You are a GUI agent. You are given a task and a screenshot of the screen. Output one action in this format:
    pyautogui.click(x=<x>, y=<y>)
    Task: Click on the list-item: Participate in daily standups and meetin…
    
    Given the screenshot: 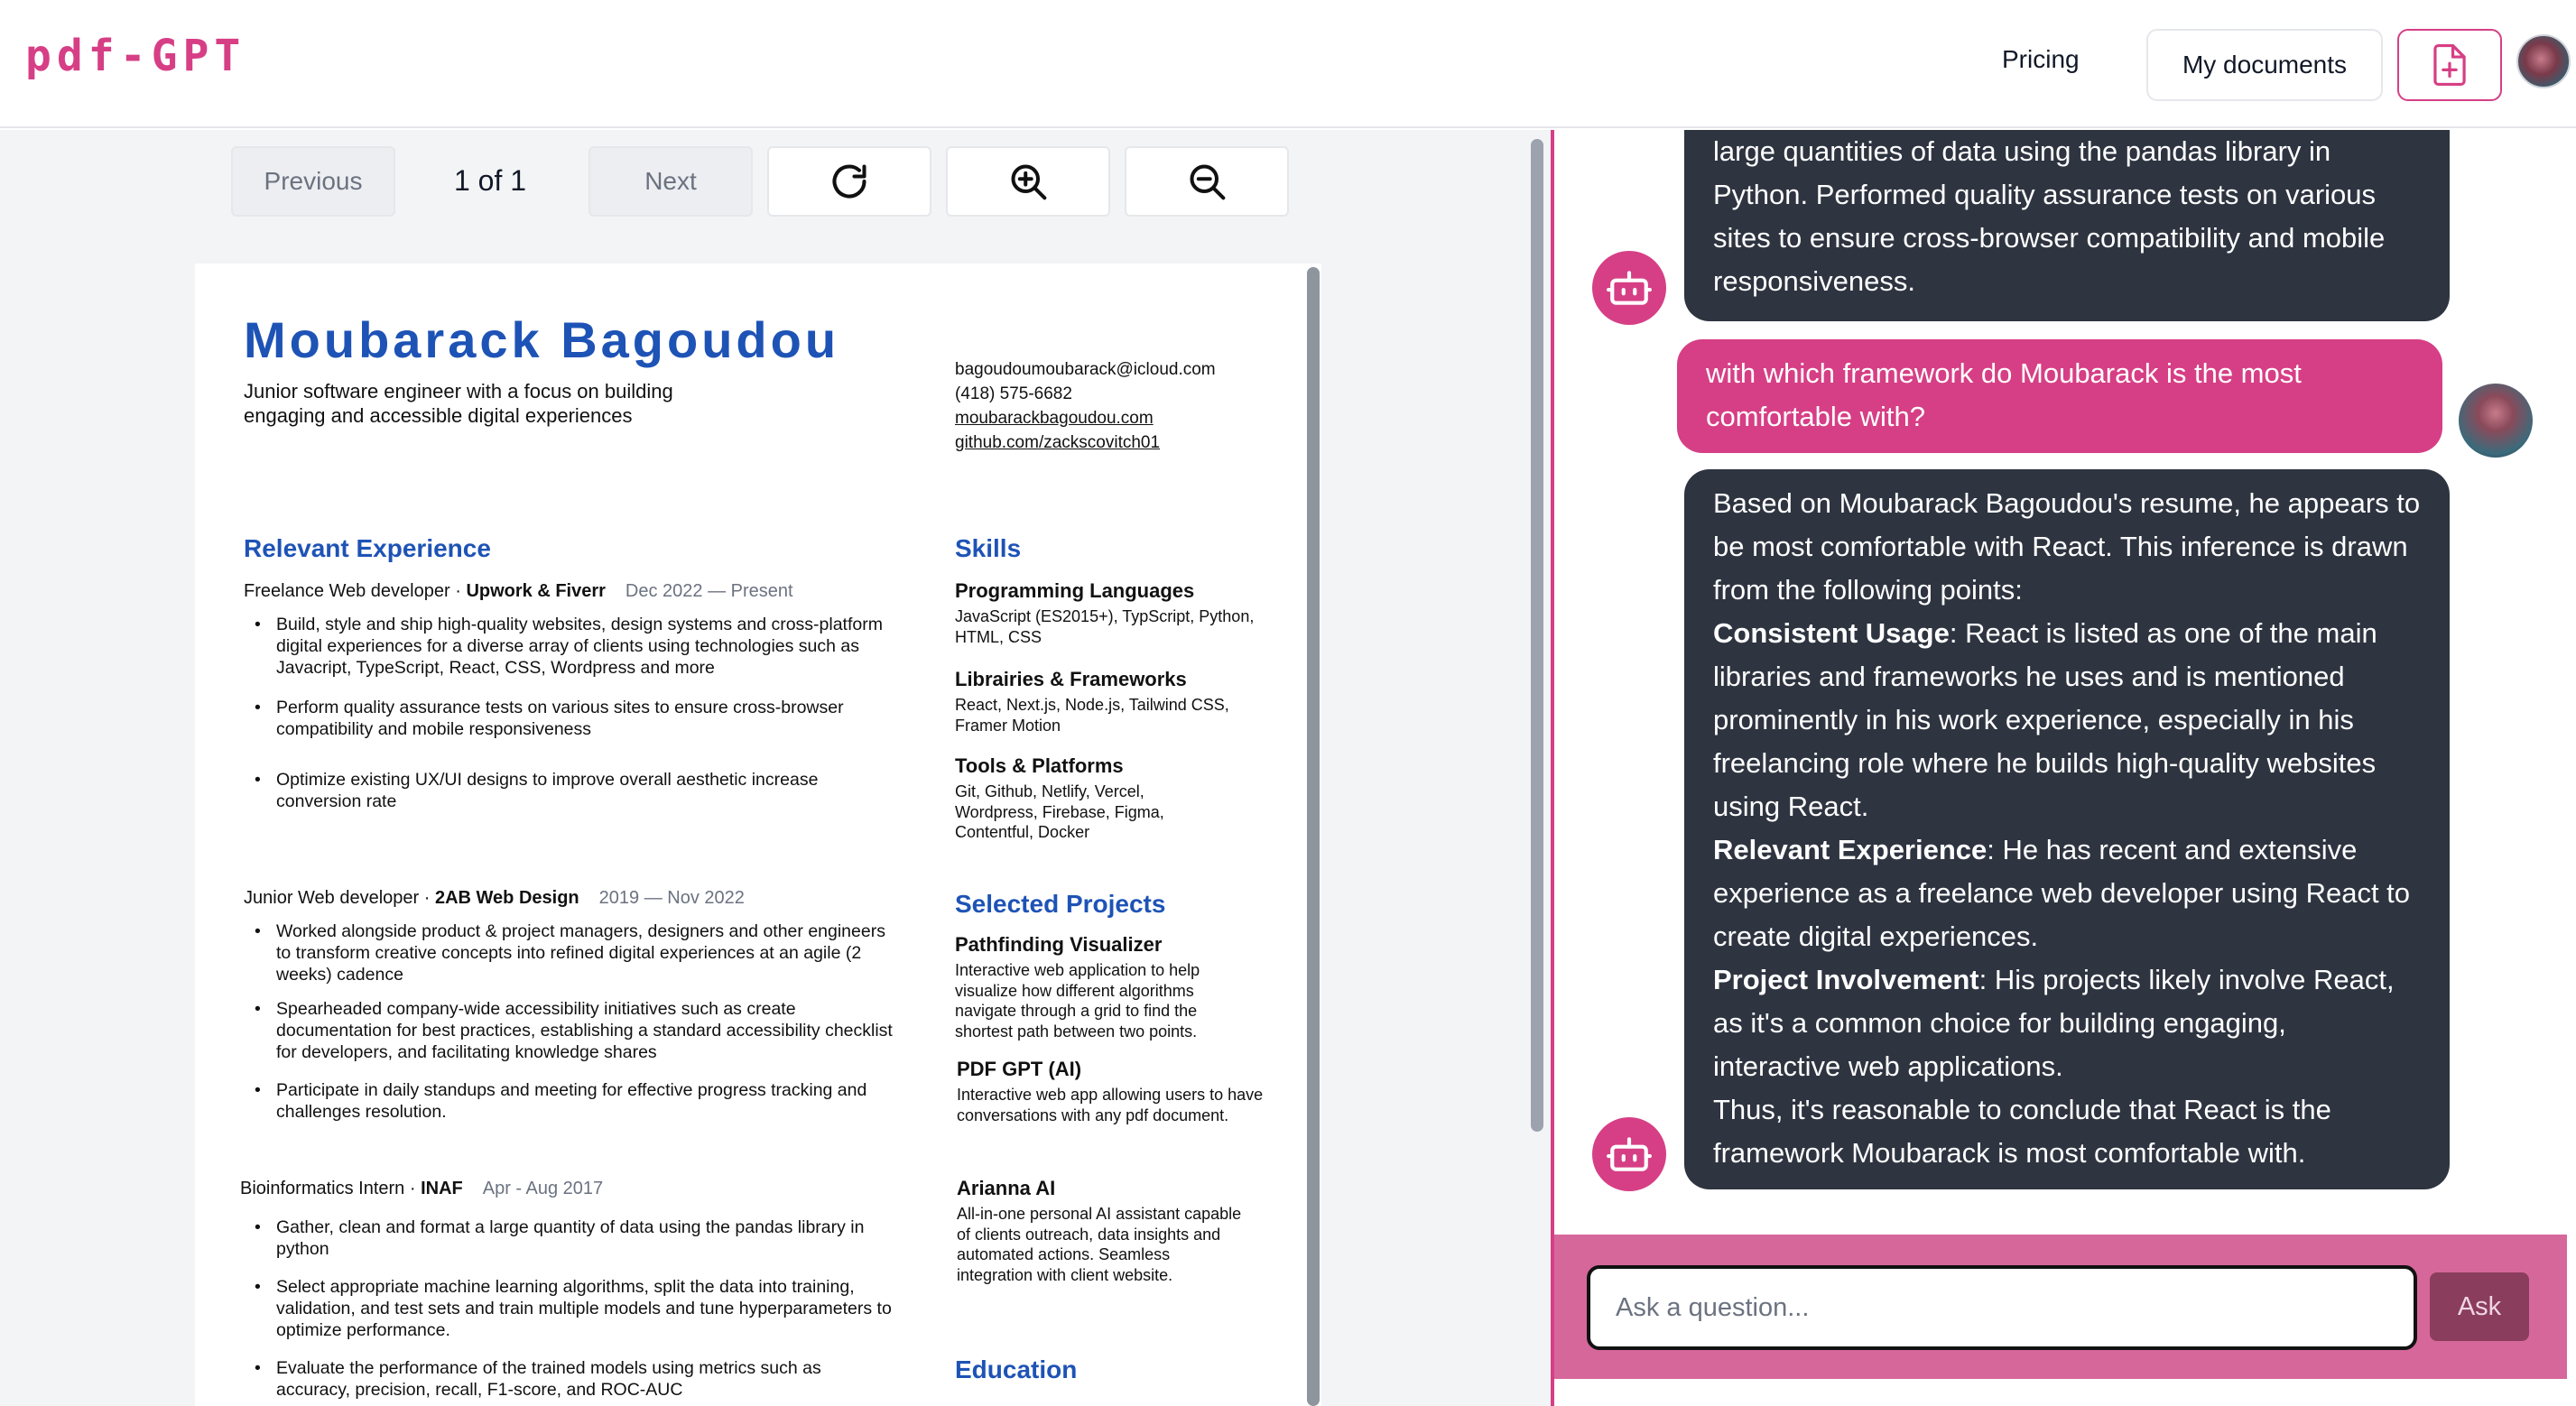 What is the action you would take?
    pyautogui.click(x=572, y=1101)
    